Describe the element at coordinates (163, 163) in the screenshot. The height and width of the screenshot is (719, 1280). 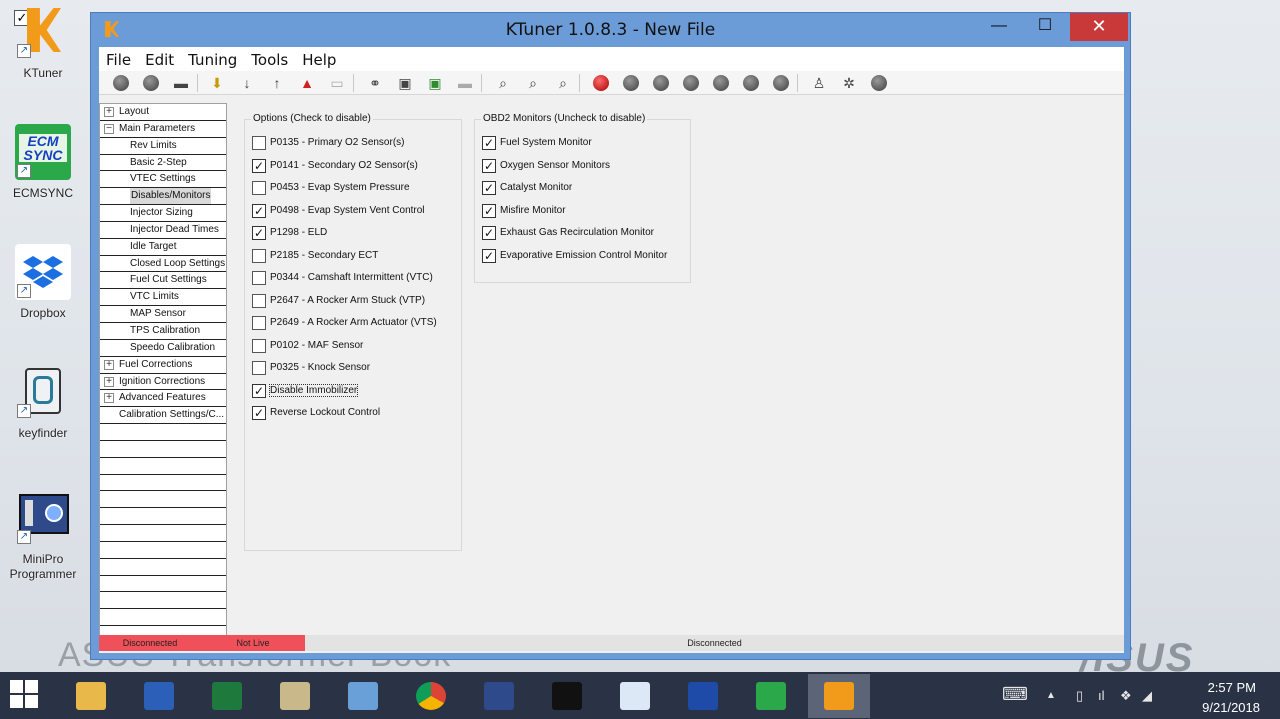
I see `tree-item: Basic 2-Step` at that location.